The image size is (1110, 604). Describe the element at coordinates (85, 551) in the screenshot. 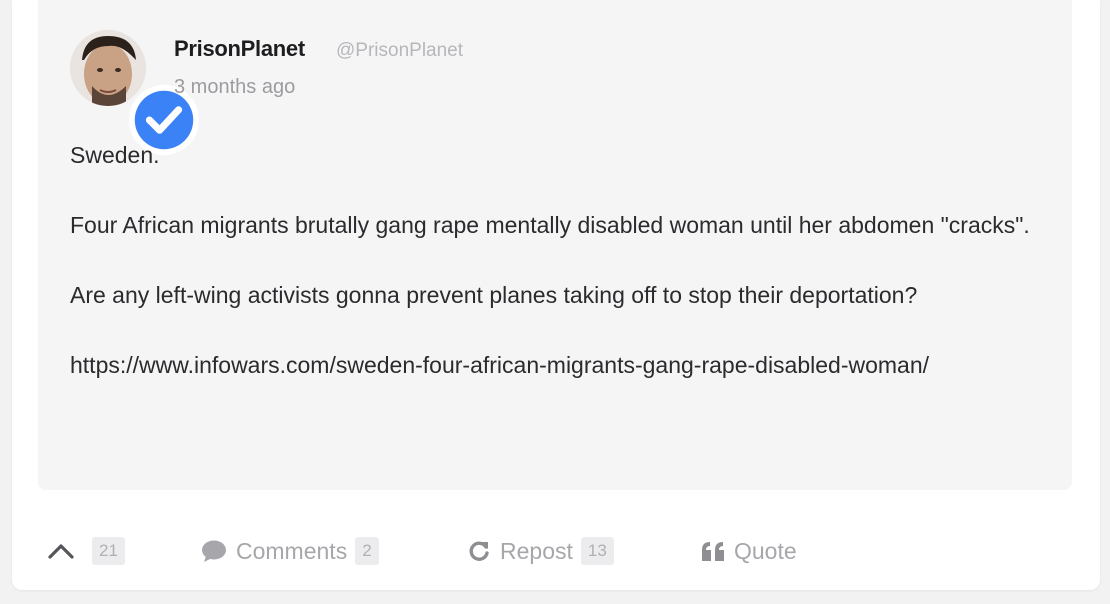

I see `upvote-button: 21` at that location.